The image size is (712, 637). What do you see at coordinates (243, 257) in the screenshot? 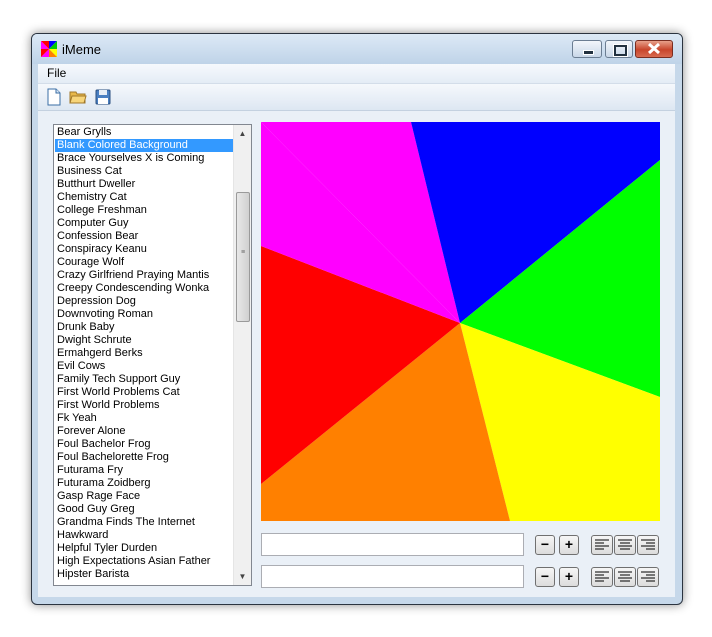
I see `scroll-thumb: ≡` at bounding box center [243, 257].